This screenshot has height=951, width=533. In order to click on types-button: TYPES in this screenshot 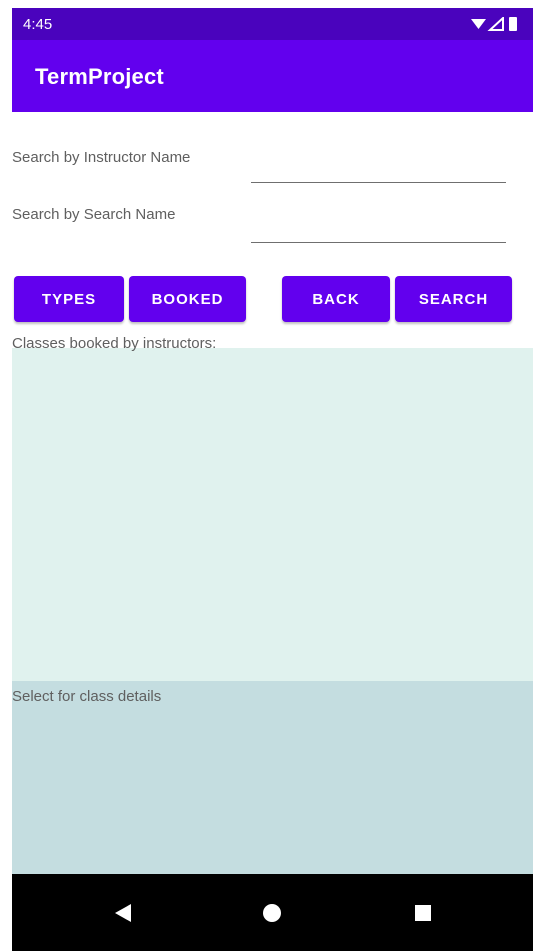, I will do `click(69, 299)`.